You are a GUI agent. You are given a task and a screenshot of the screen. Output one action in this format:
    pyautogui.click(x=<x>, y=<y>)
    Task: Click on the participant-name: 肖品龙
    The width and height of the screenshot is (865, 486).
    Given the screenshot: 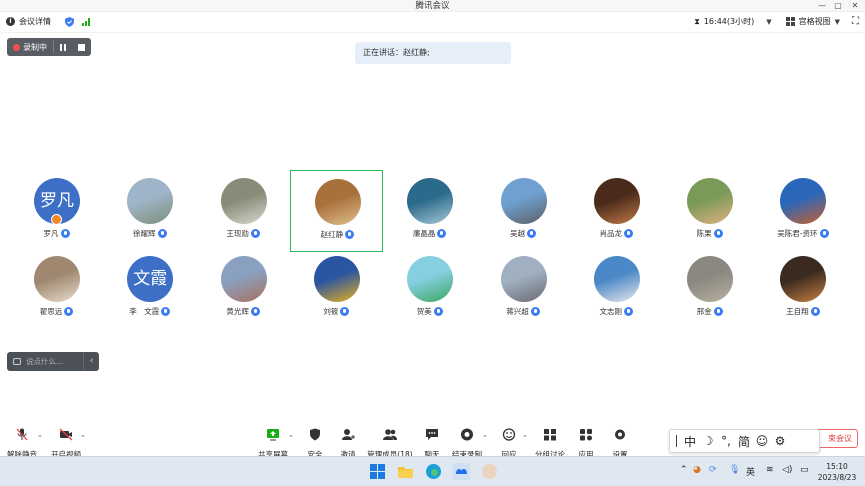 What is the action you would take?
    pyautogui.click(x=611, y=233)
    